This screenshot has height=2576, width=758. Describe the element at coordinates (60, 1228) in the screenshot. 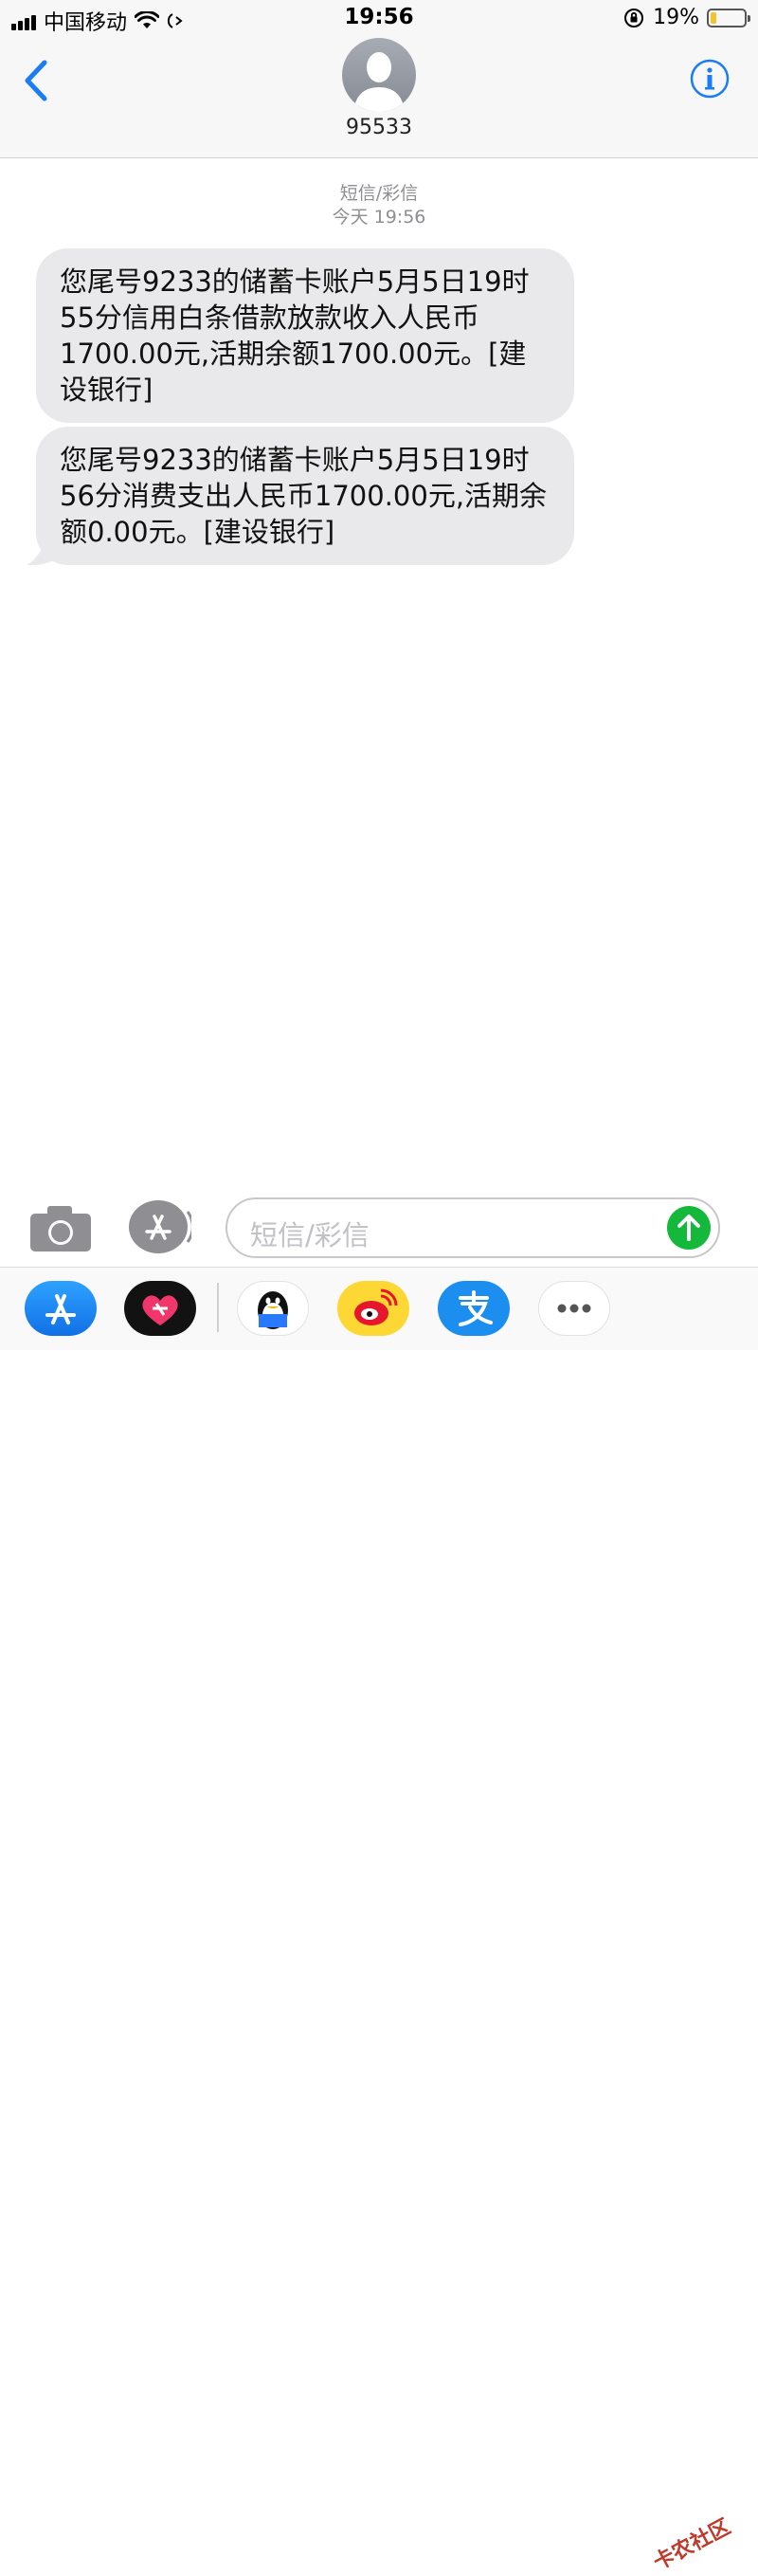

I see `camera-icon` at that location.